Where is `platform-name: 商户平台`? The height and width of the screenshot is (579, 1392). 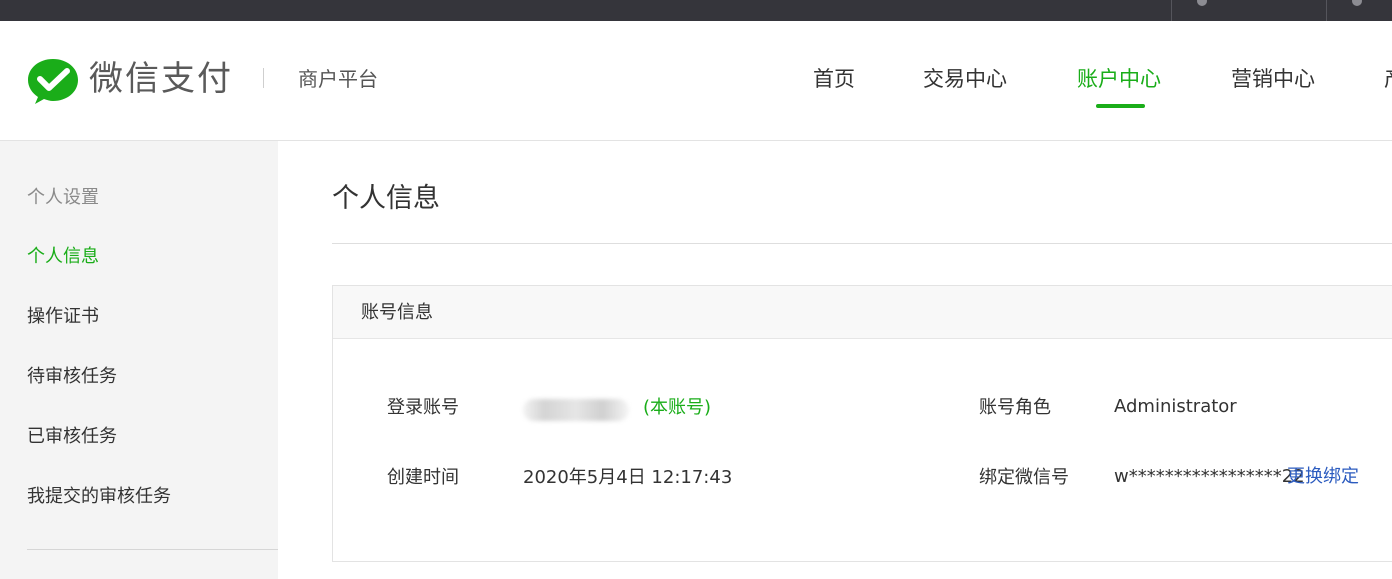 platform-name: 商户平台 is located at coordinates (338, 79).